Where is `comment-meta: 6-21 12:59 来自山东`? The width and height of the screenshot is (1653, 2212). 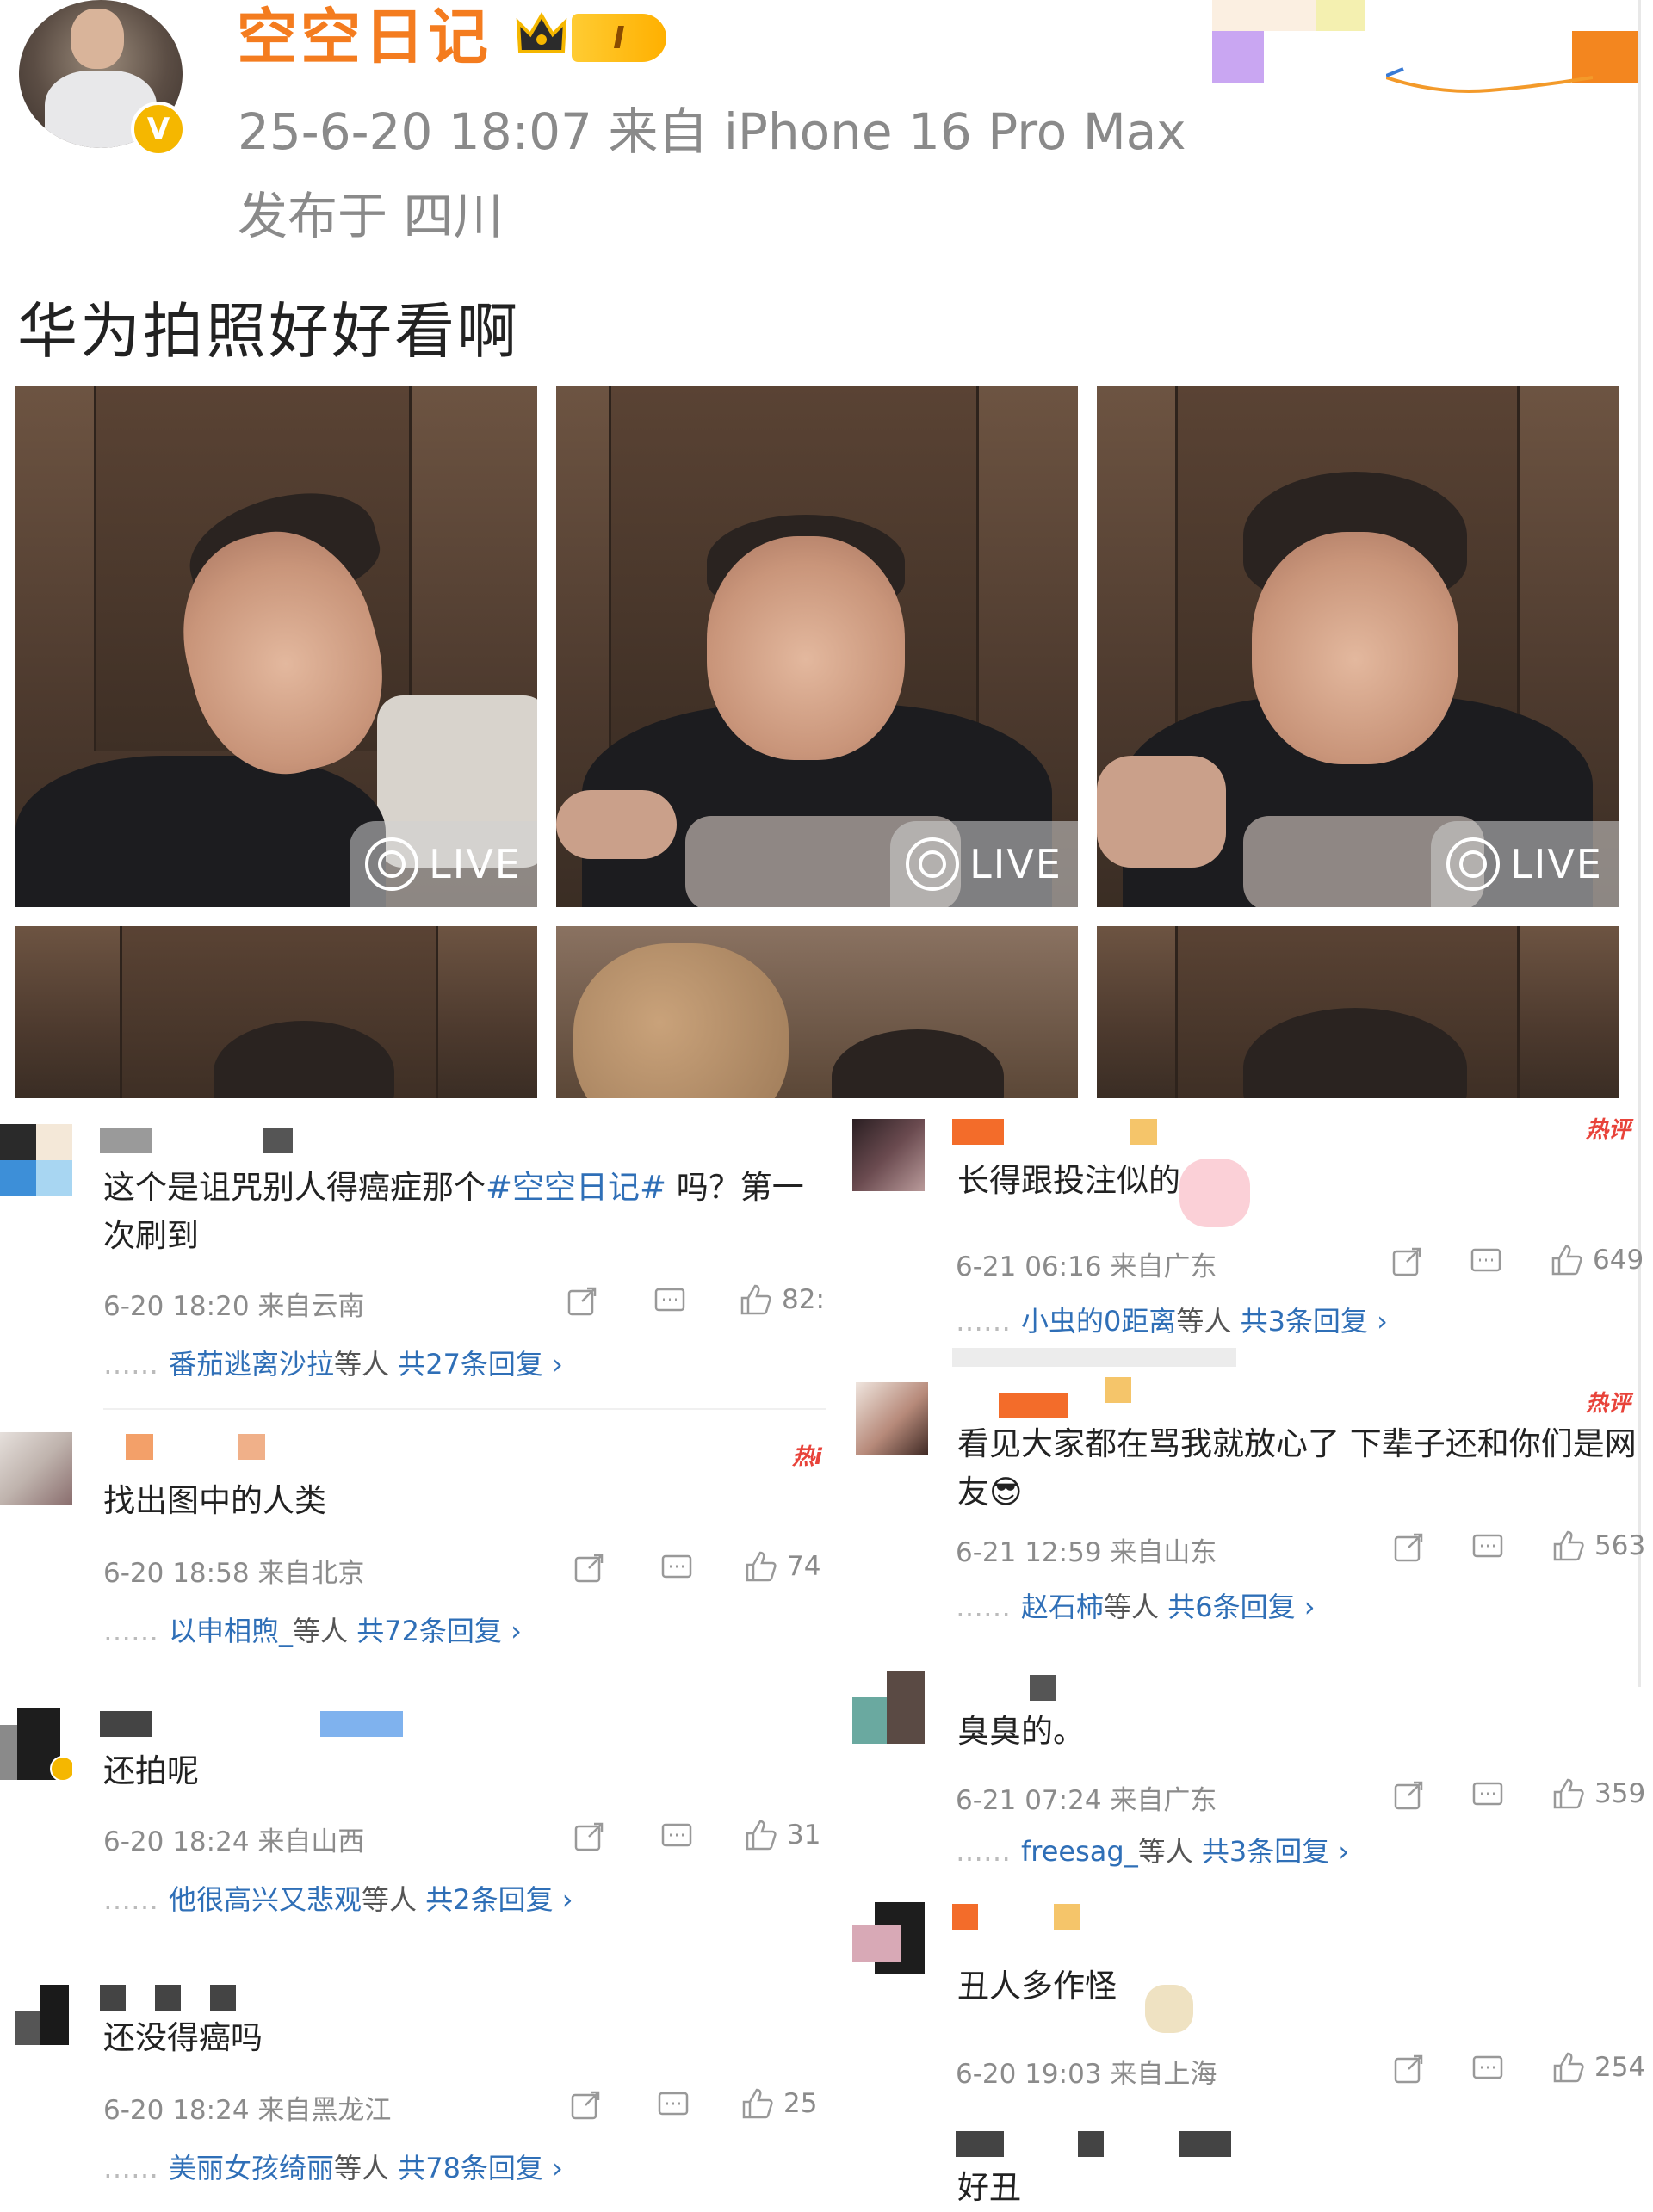
comment-meta: 6-21 12:59 来自山东 is located at coordinates (1087, 1552).